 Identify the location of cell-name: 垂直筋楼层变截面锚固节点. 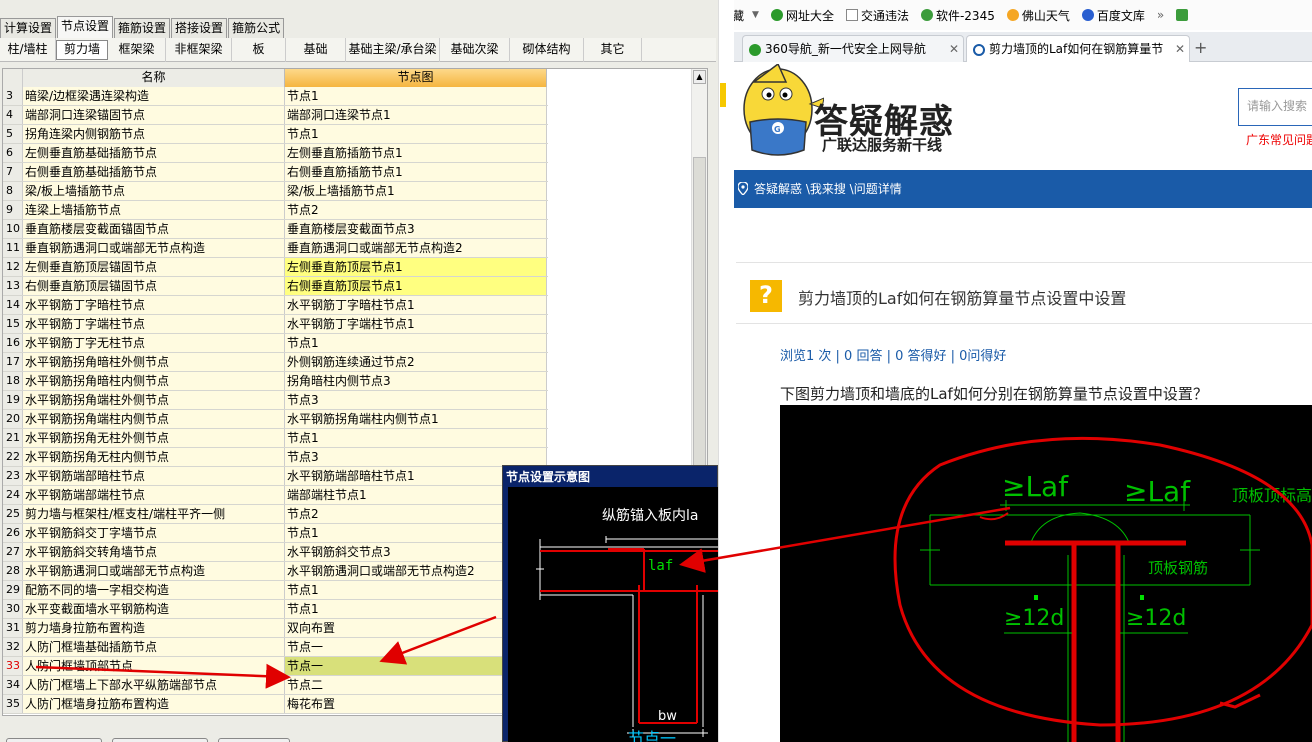
(154, 229).